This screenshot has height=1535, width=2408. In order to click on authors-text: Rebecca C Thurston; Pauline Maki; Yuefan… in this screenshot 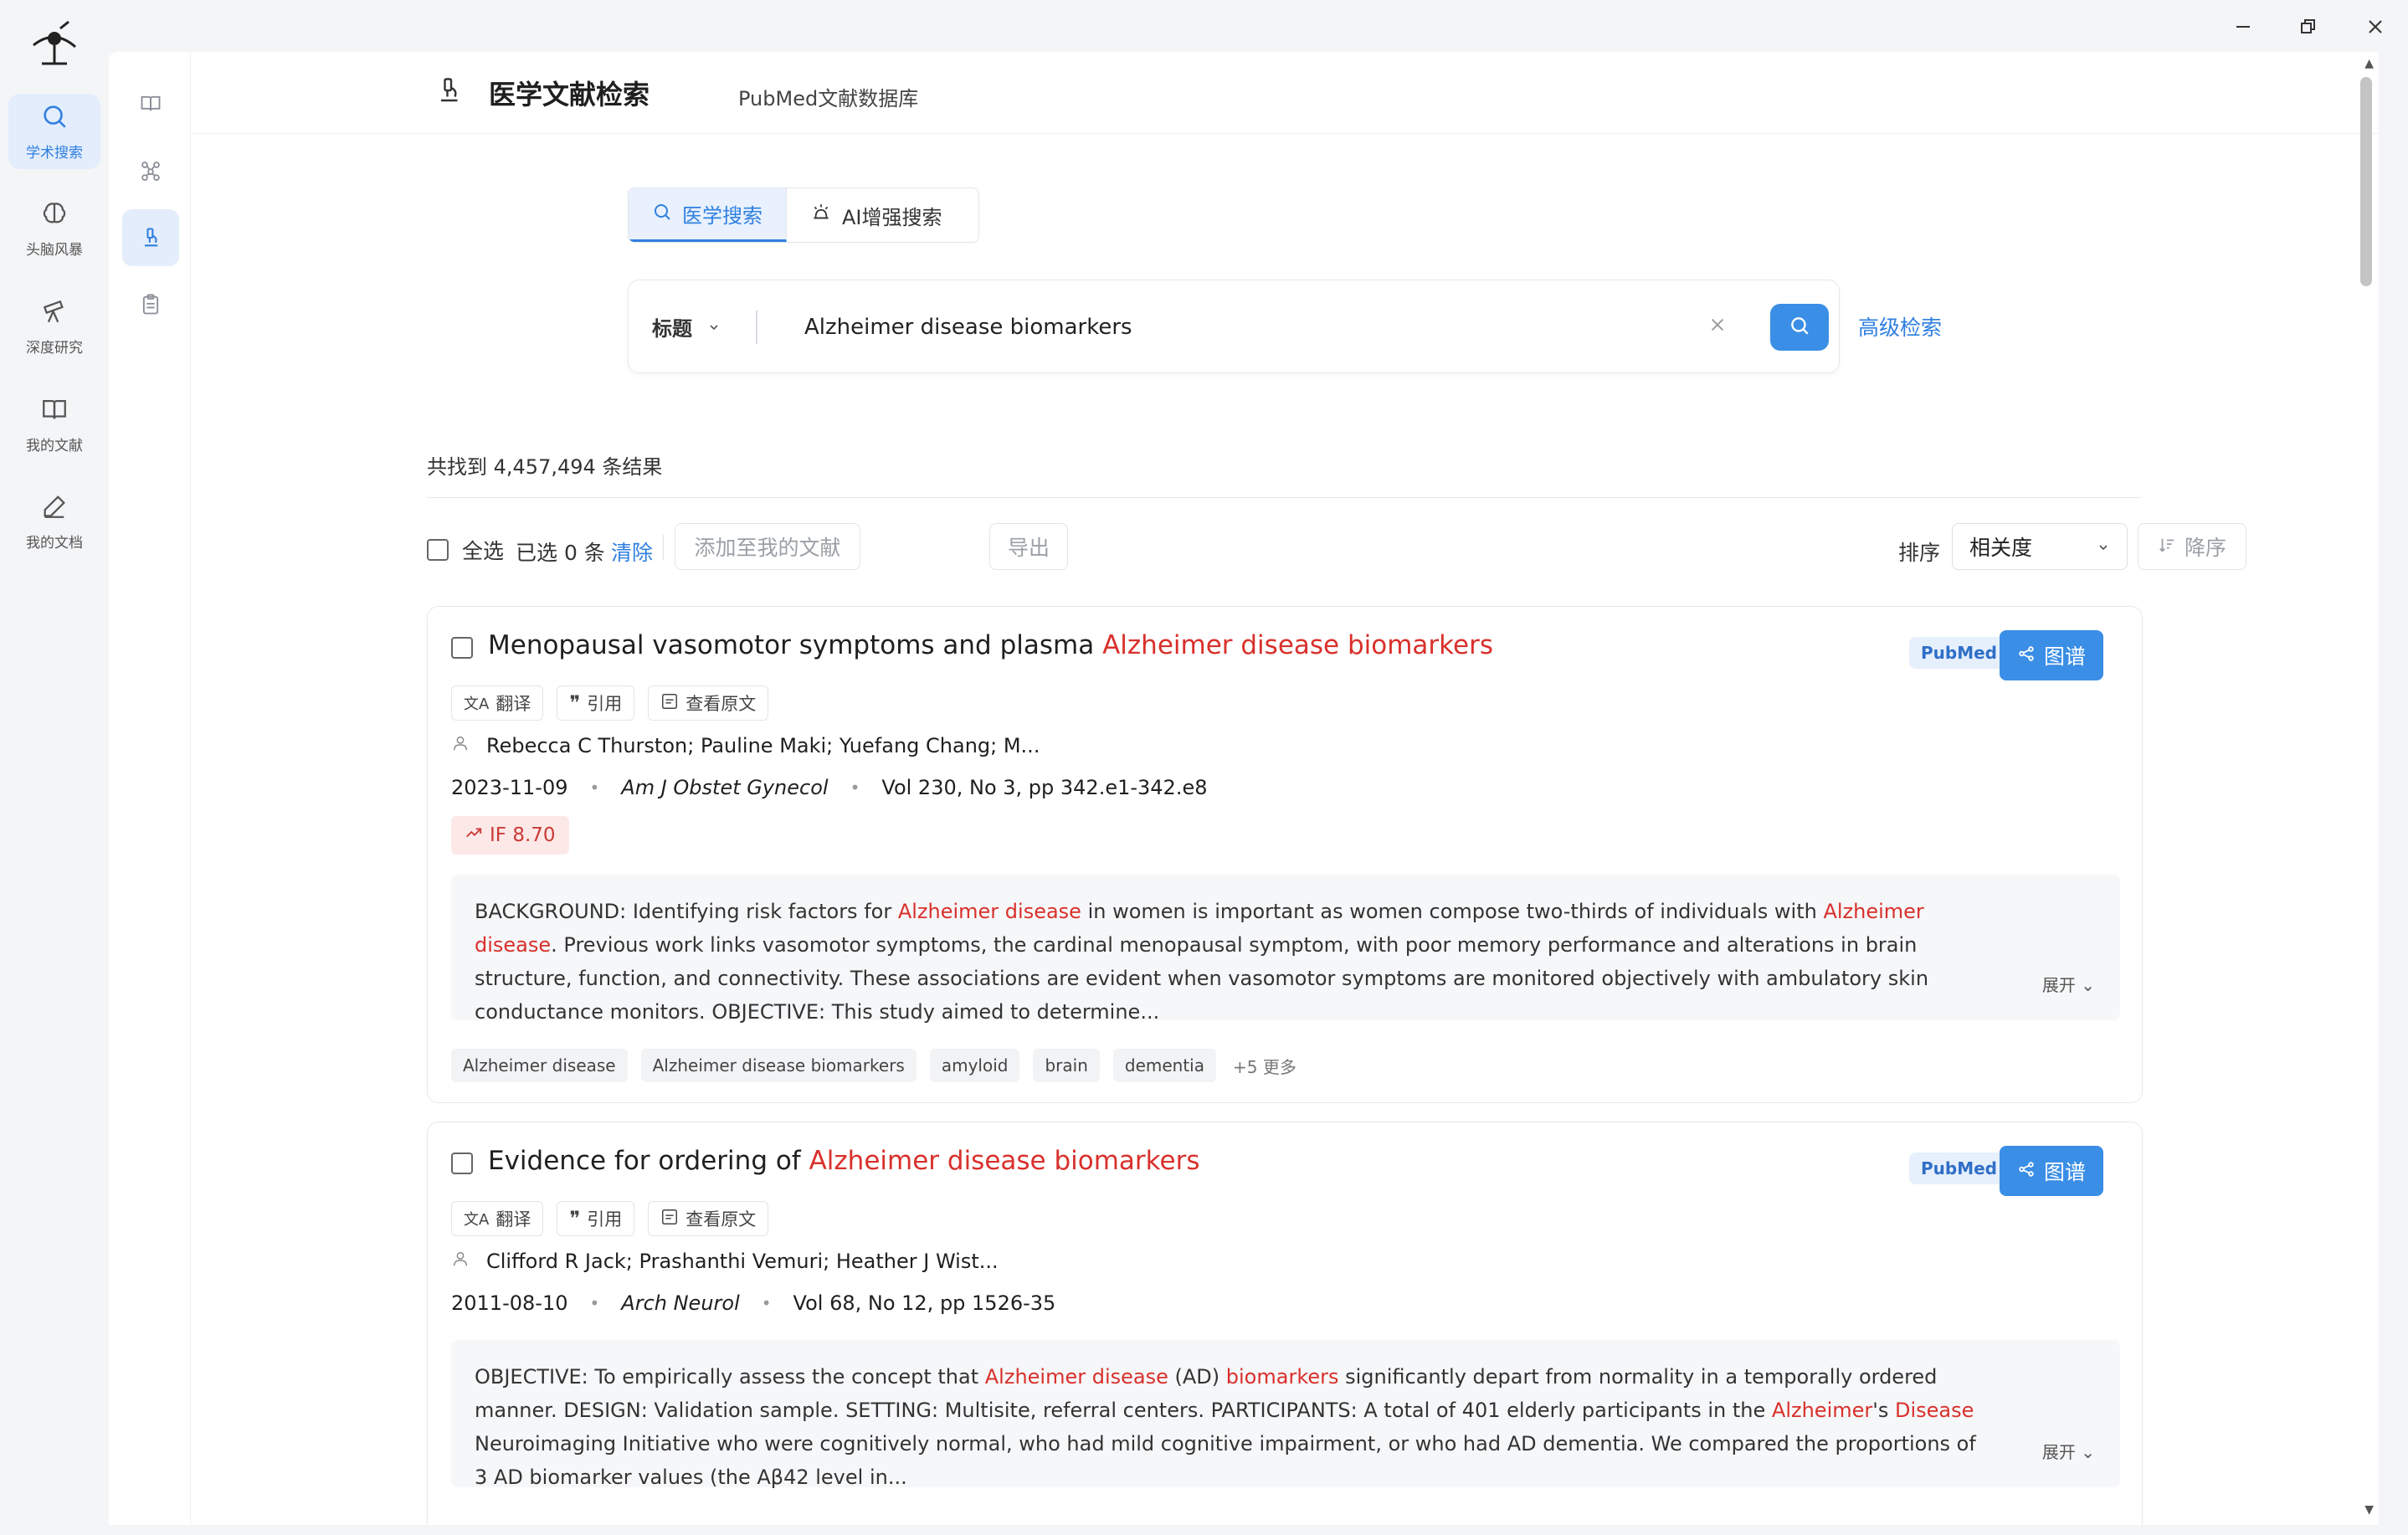, I will do `click(763, 745)`.